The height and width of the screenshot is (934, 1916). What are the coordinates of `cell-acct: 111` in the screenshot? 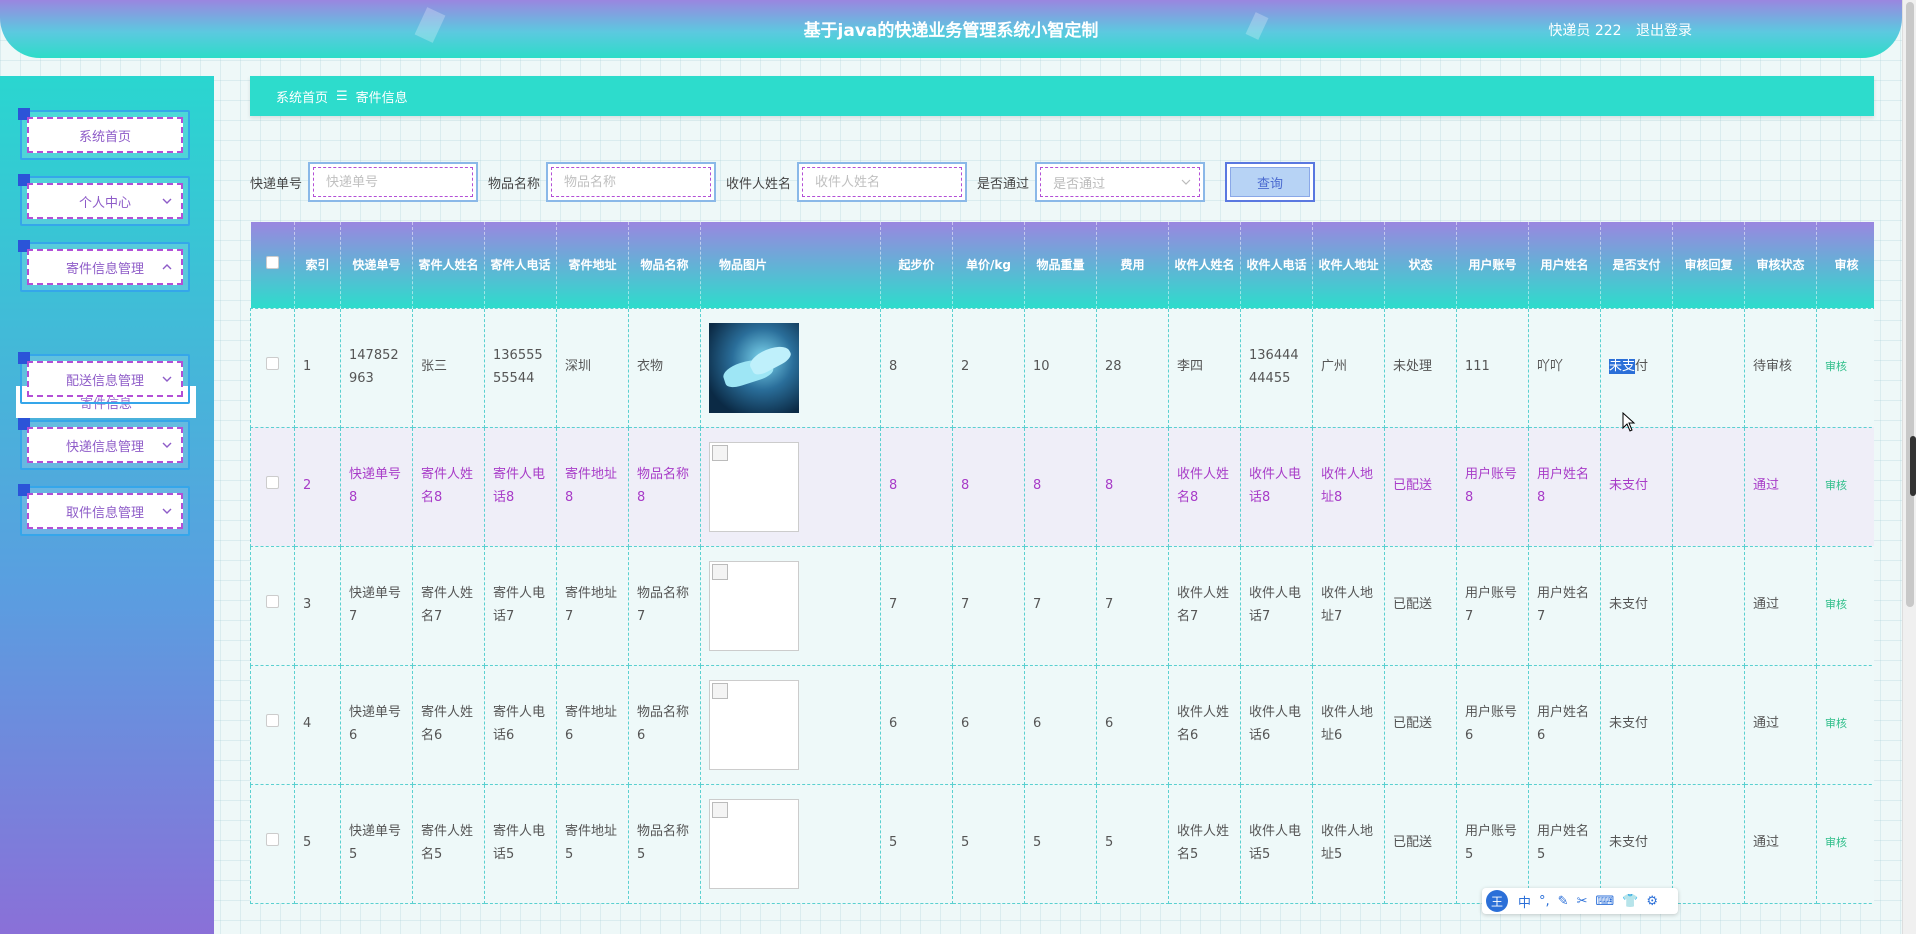 It's located at (1492, 367).